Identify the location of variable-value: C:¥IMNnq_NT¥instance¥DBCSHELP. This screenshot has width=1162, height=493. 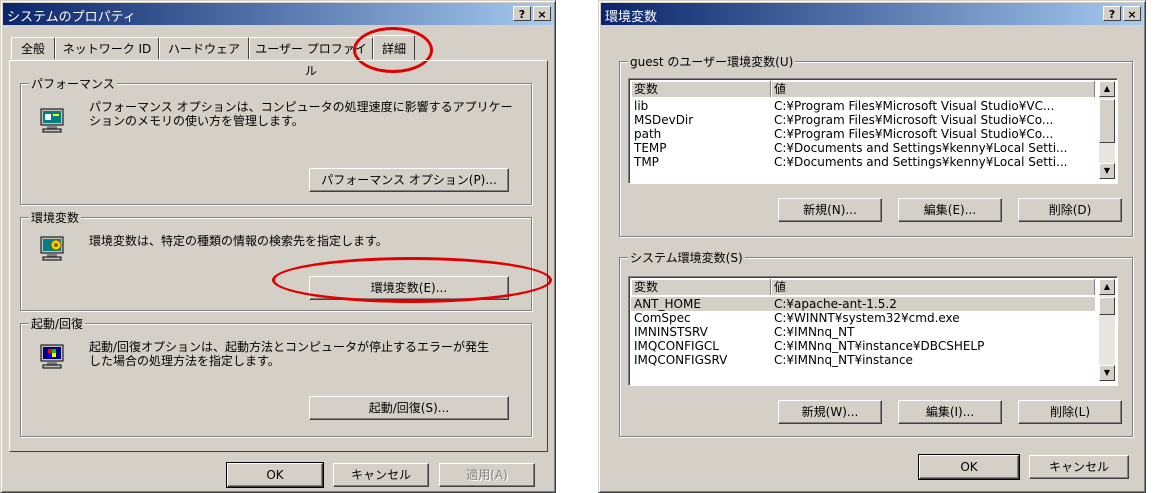
(879, 346).